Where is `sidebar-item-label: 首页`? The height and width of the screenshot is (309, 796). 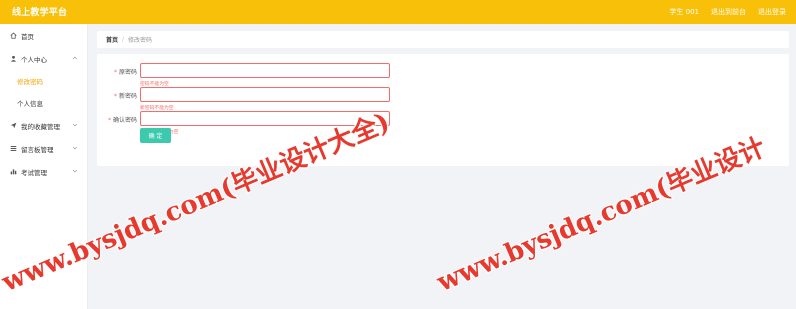 sidebar-item-label: 首页 is located at coordinates (27, 36).